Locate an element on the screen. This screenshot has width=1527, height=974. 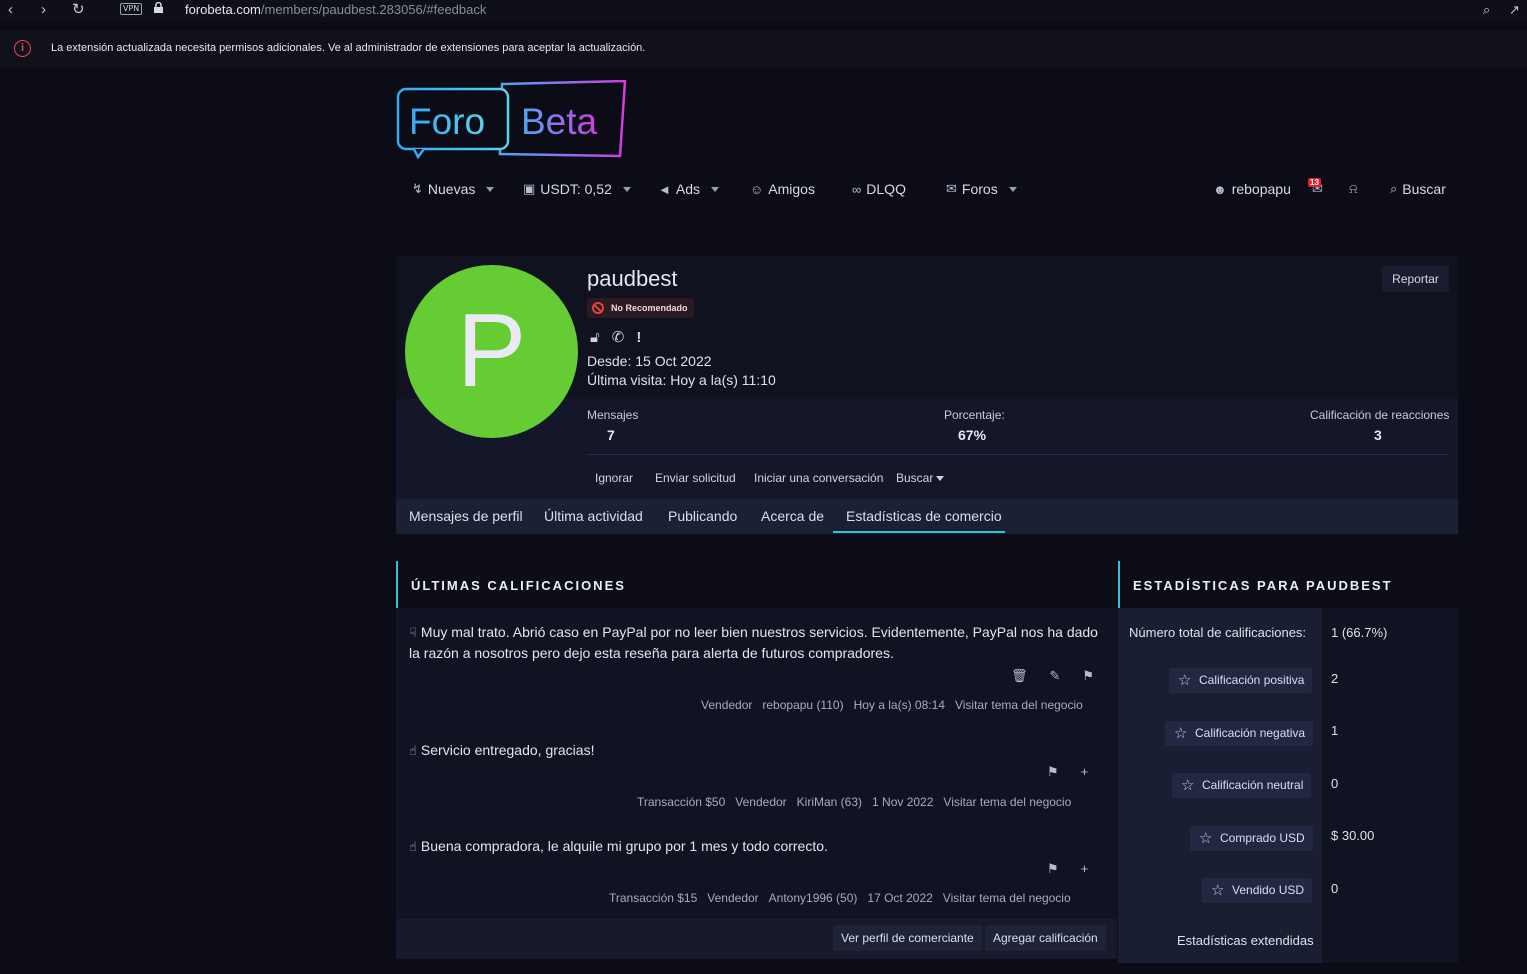
users-icon: ☺ is located at coordinates (757, 189).